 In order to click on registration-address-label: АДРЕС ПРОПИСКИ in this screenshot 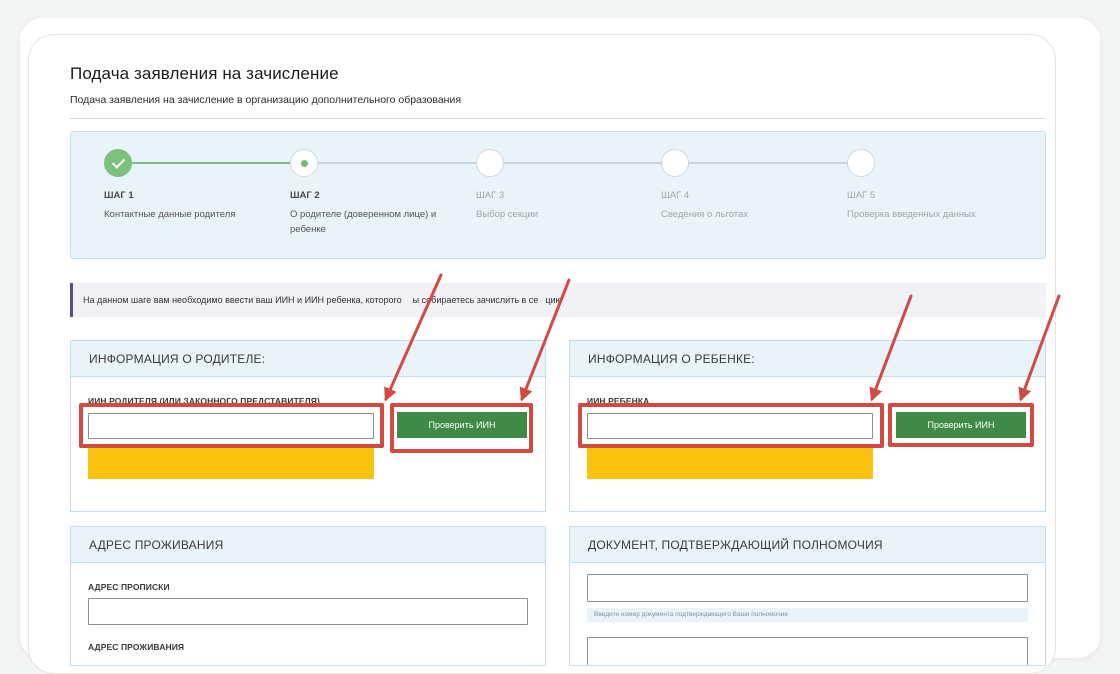, I will do `click(129, 587)`.